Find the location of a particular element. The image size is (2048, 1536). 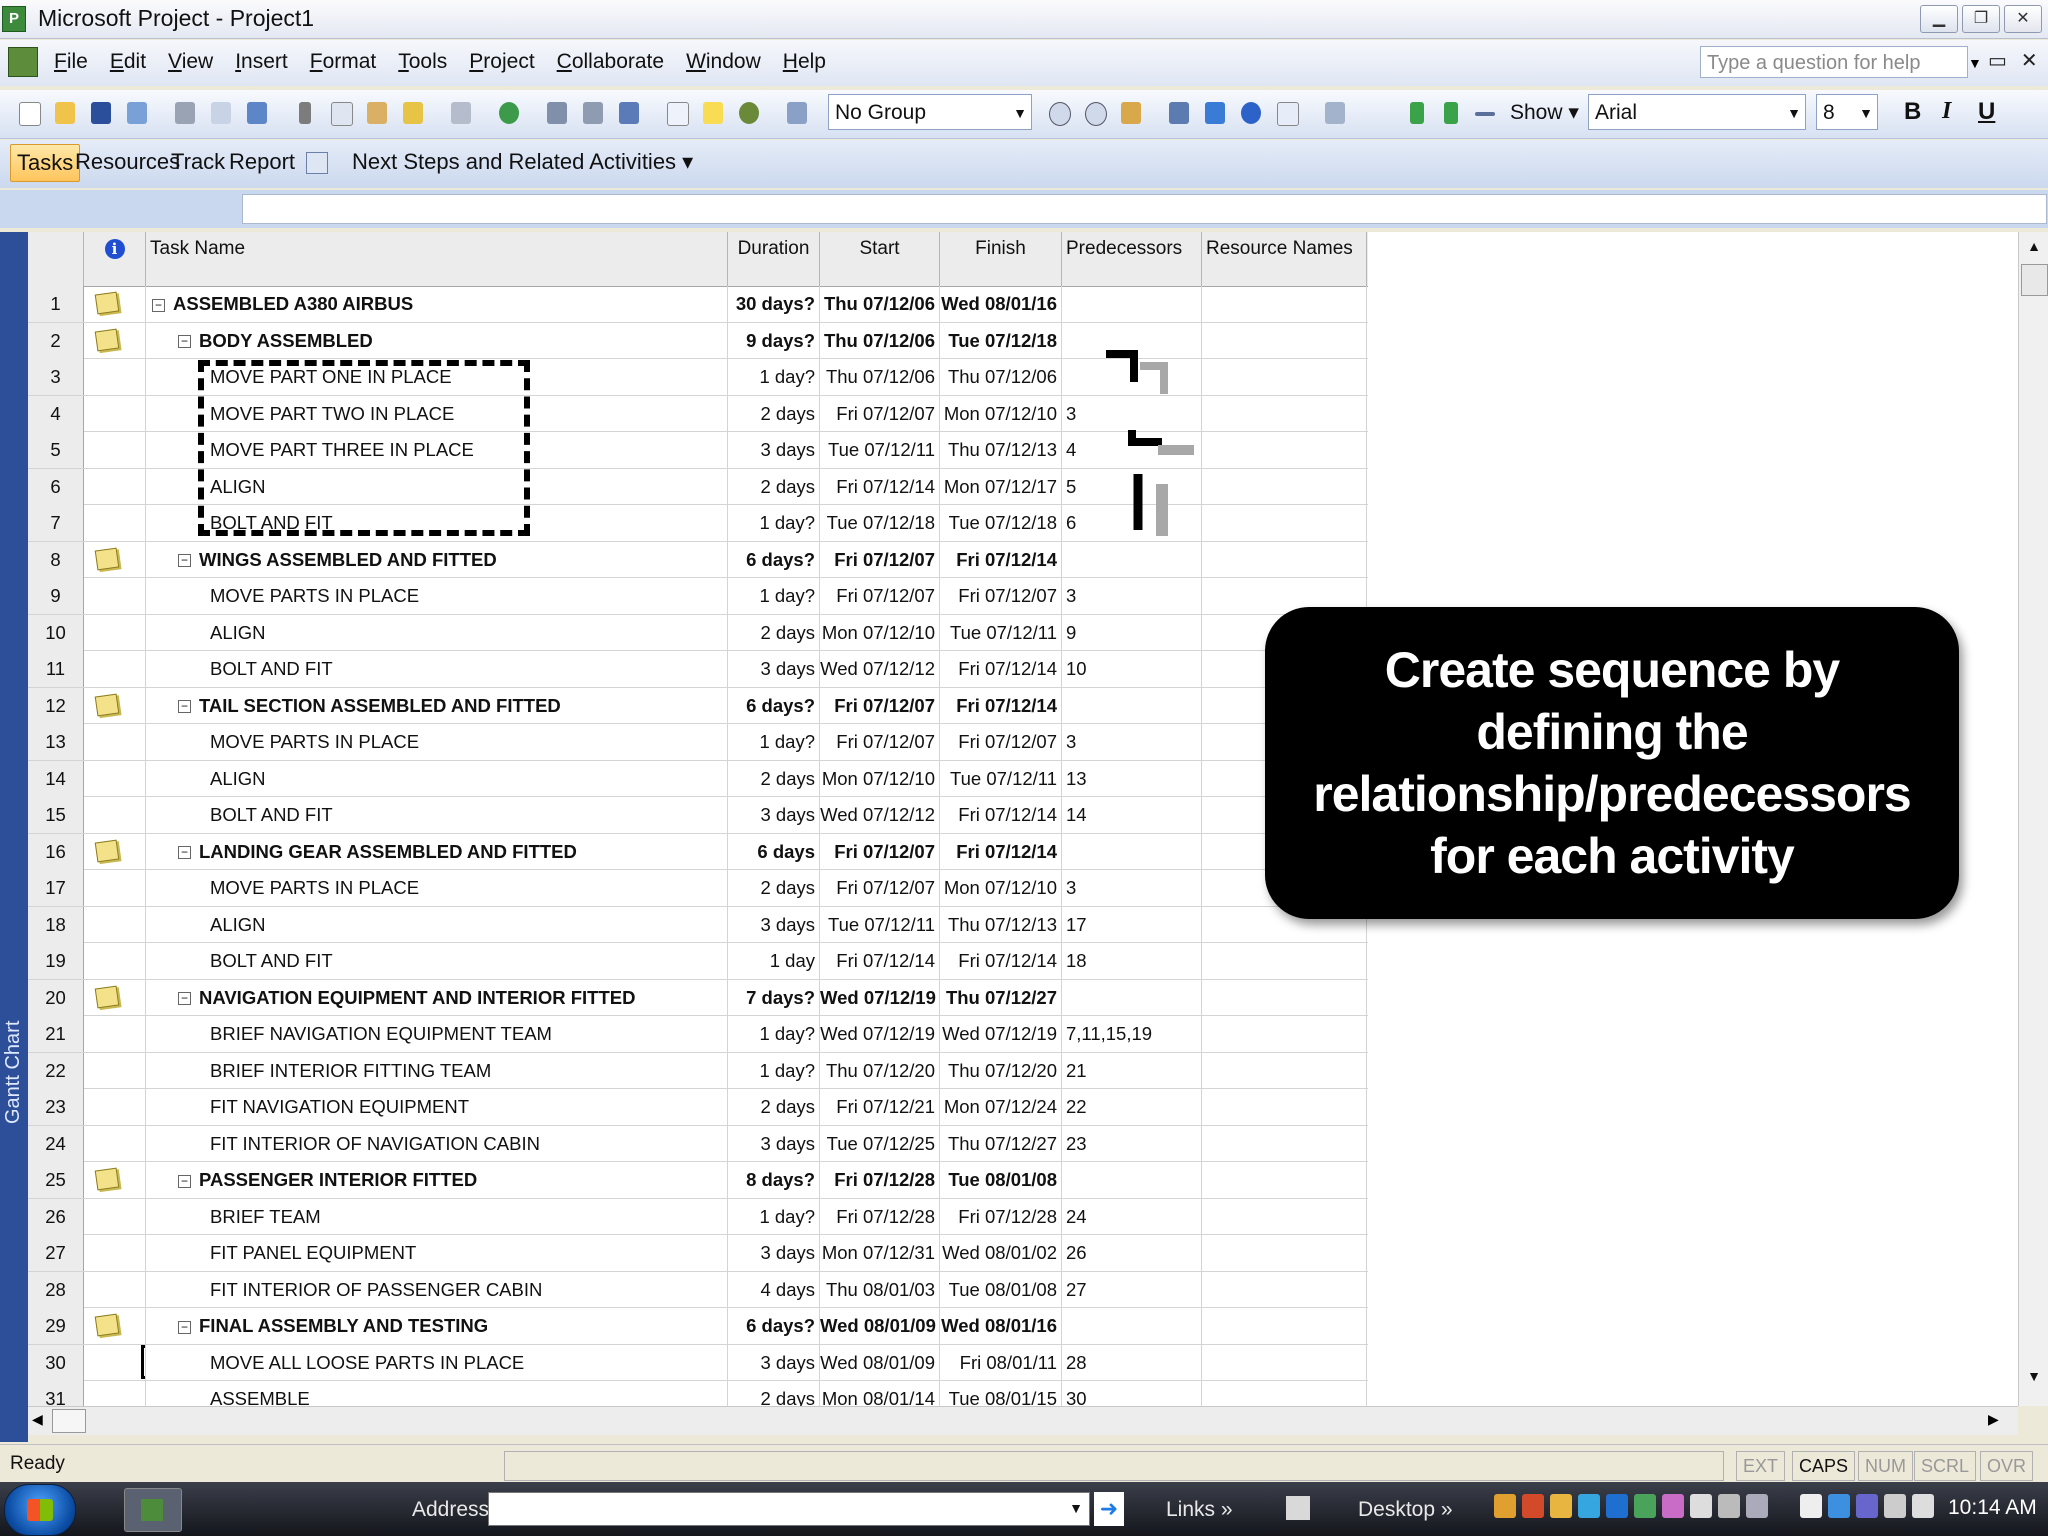

start-cell: Tue 07/12/11 is located at coordinates (880, 450).